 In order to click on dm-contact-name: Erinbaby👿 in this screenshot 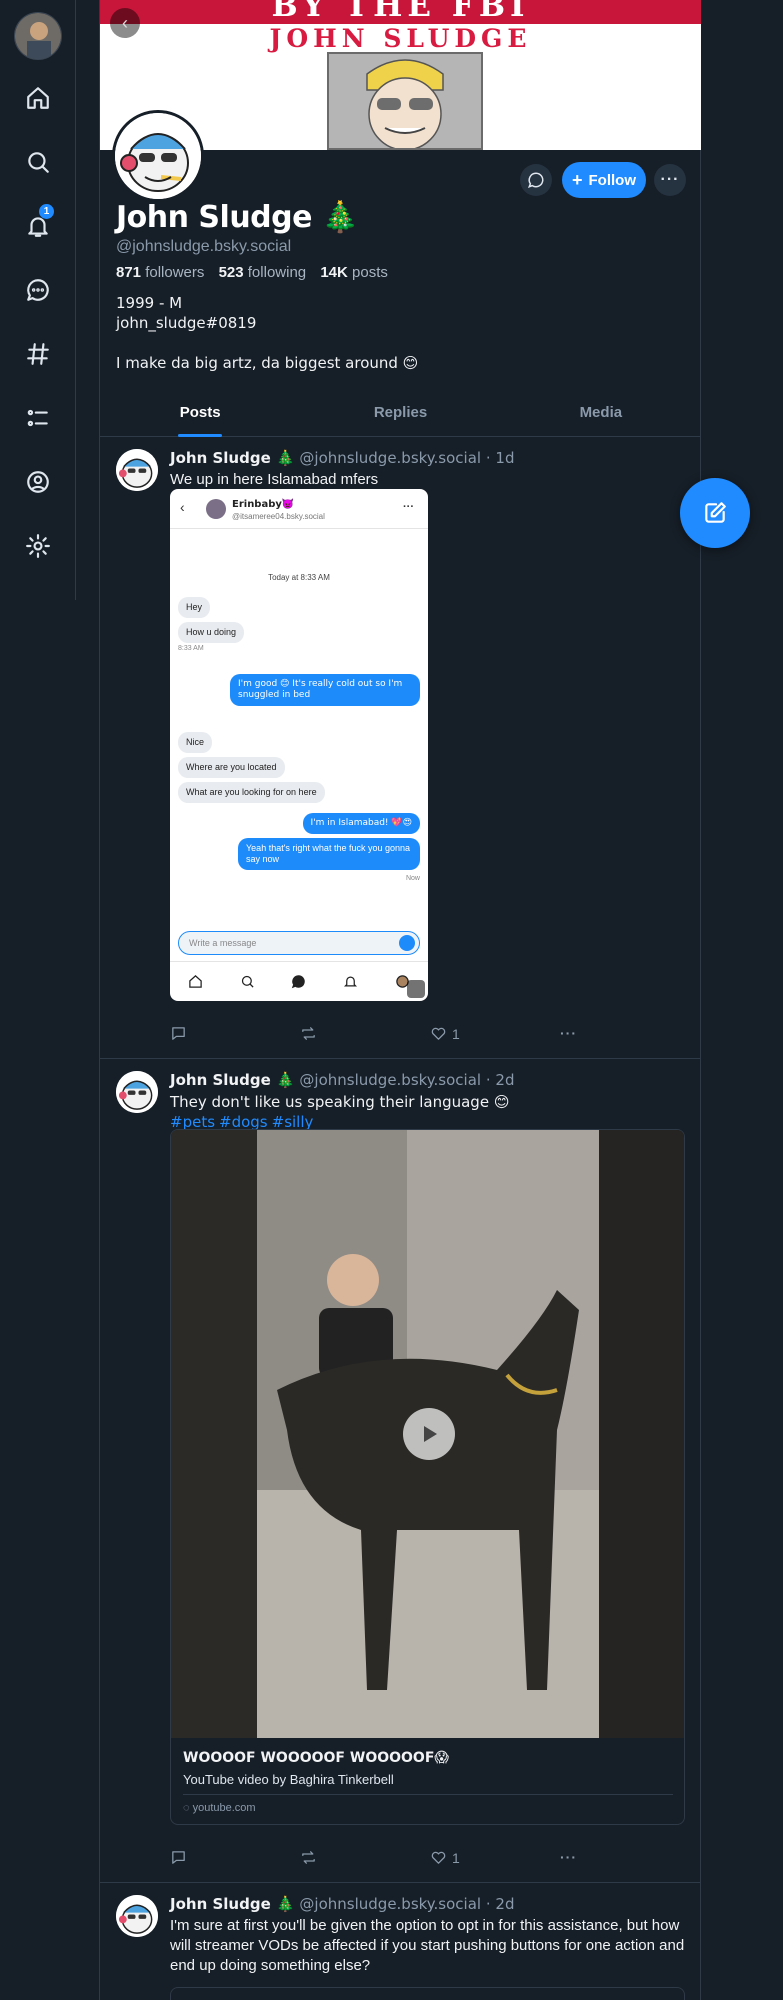, I will do `click(263, 504)`.